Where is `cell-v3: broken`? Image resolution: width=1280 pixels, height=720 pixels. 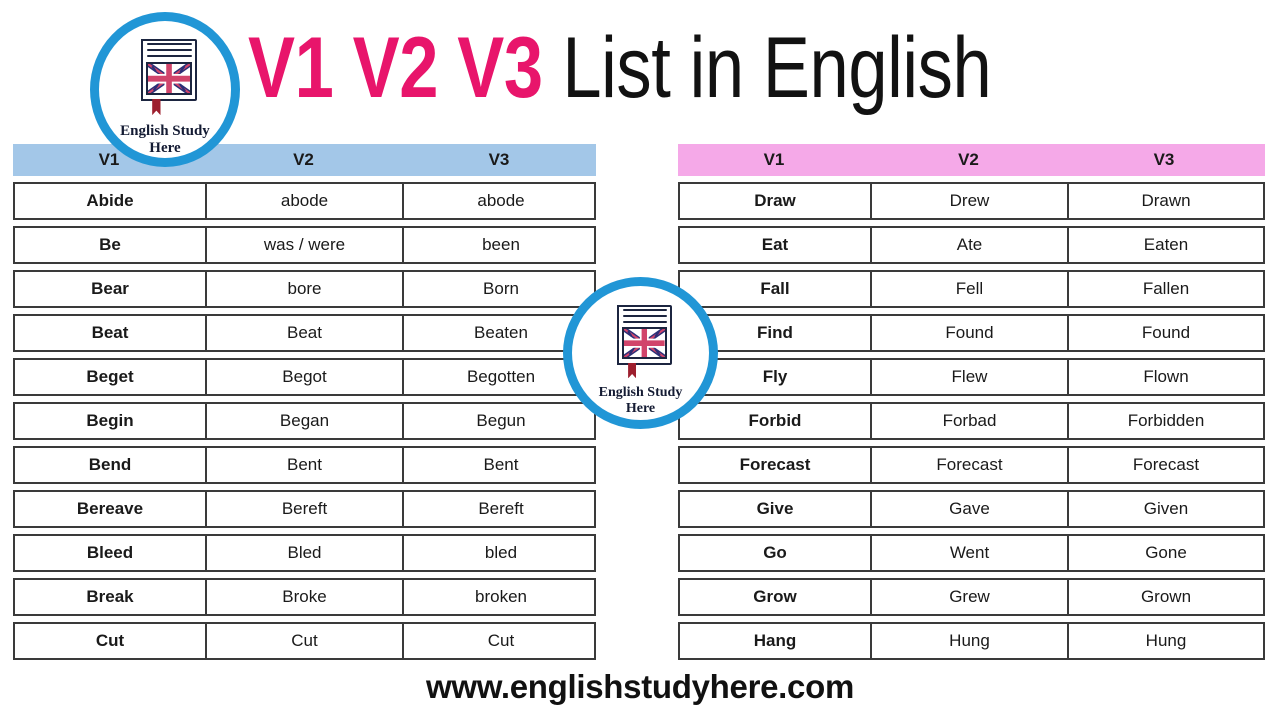 cell-v3: broken is located at coordinates (501, 596).